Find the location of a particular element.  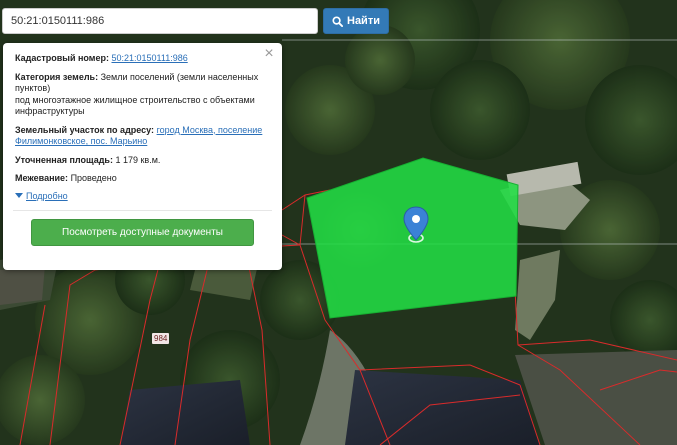

cadastral-number-label: Кадастровый номер: is located at coordinates (62, 58).